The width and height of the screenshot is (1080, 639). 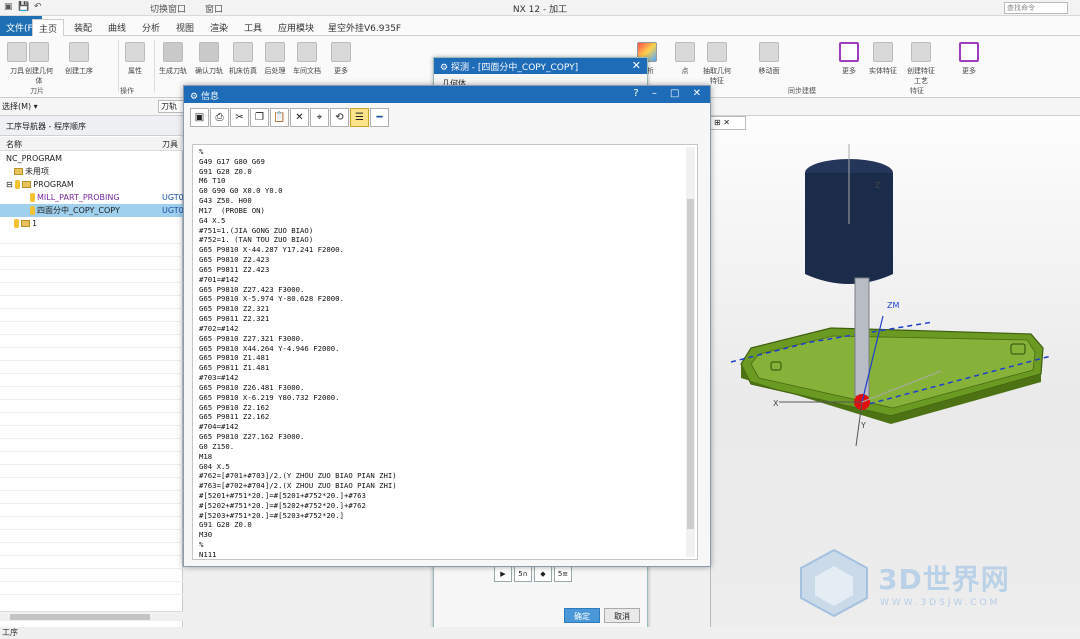 I want to click on ribbon-properties-button: 属性, so click(x=135, y=64).